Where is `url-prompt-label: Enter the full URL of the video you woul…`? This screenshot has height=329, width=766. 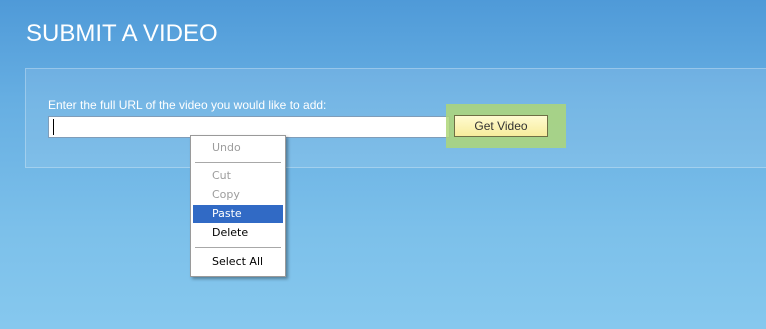 url-prompt-label: Enter the full URL of the video you woul… is located at coordinates (187, 105).